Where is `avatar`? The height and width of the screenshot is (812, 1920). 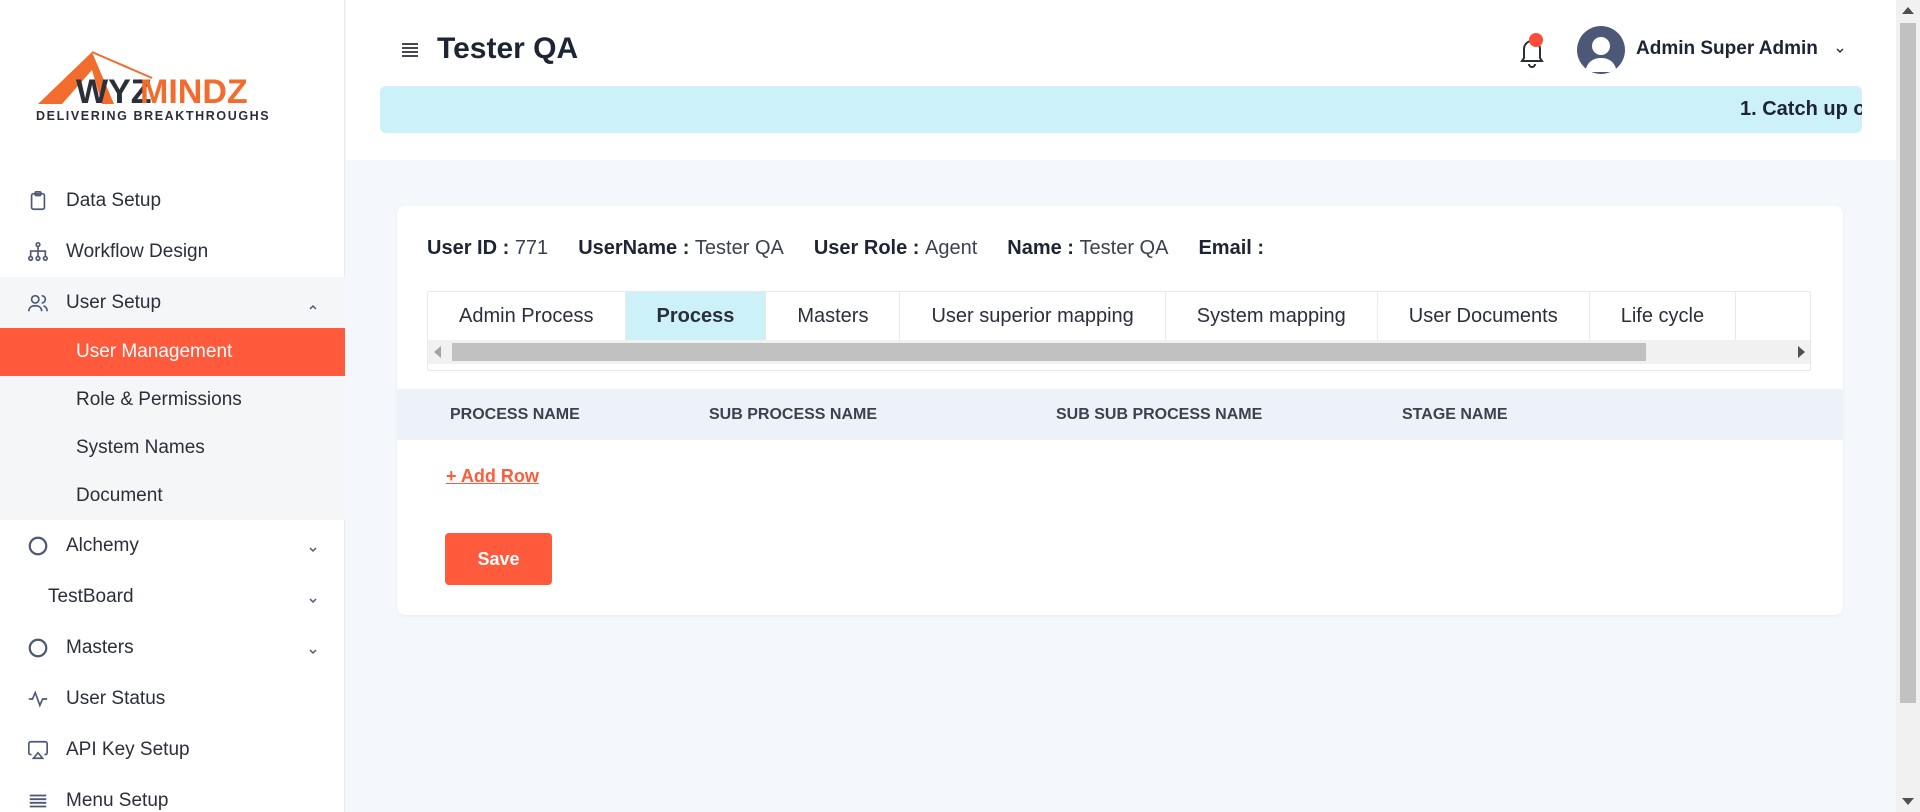
avatar is located at coordinates (1601, 50).